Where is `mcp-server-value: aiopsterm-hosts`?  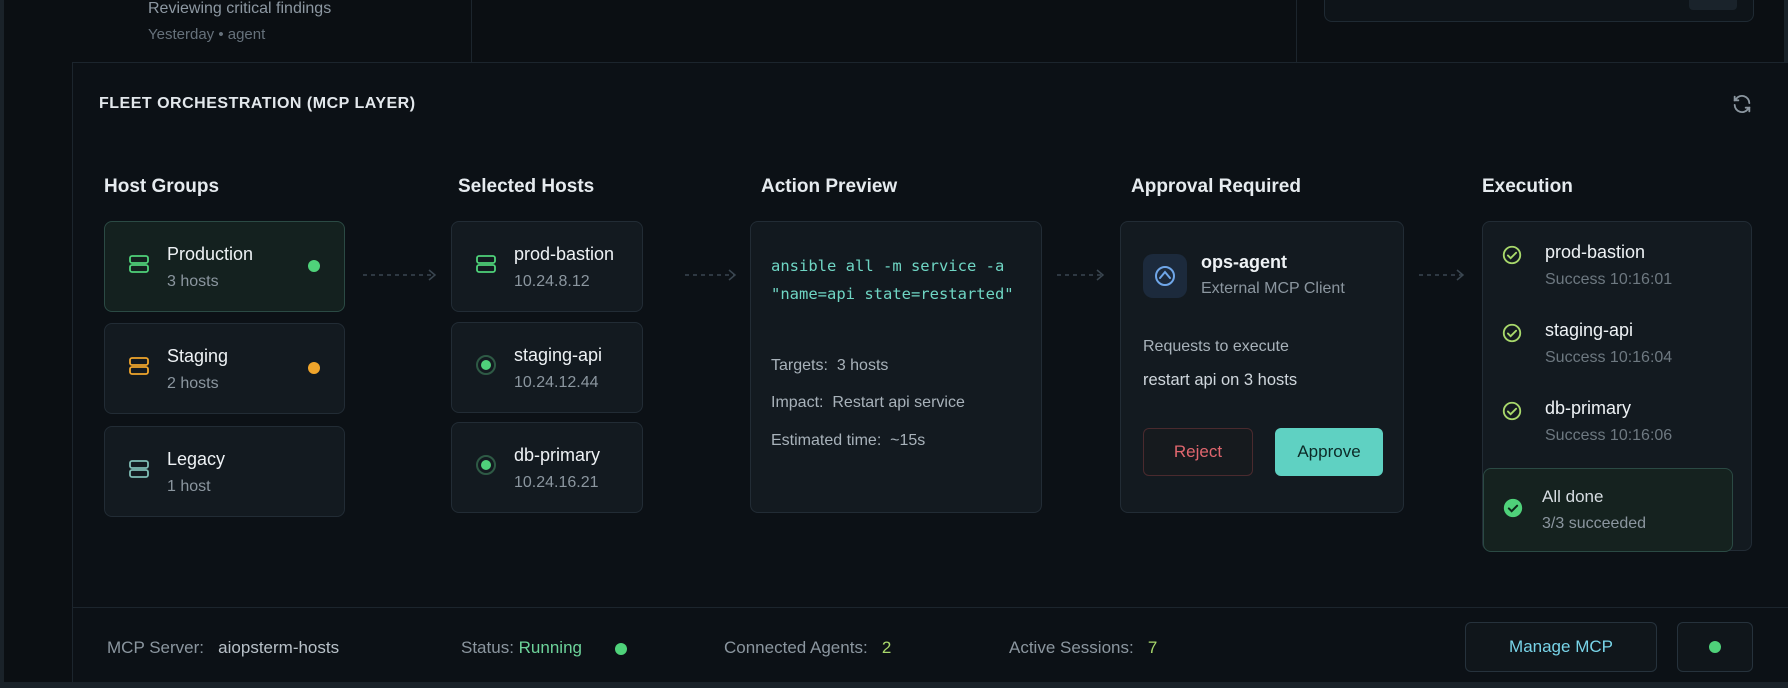
mcp-server-value: aiopsterm-hosts is located at coordinates (279, 647).